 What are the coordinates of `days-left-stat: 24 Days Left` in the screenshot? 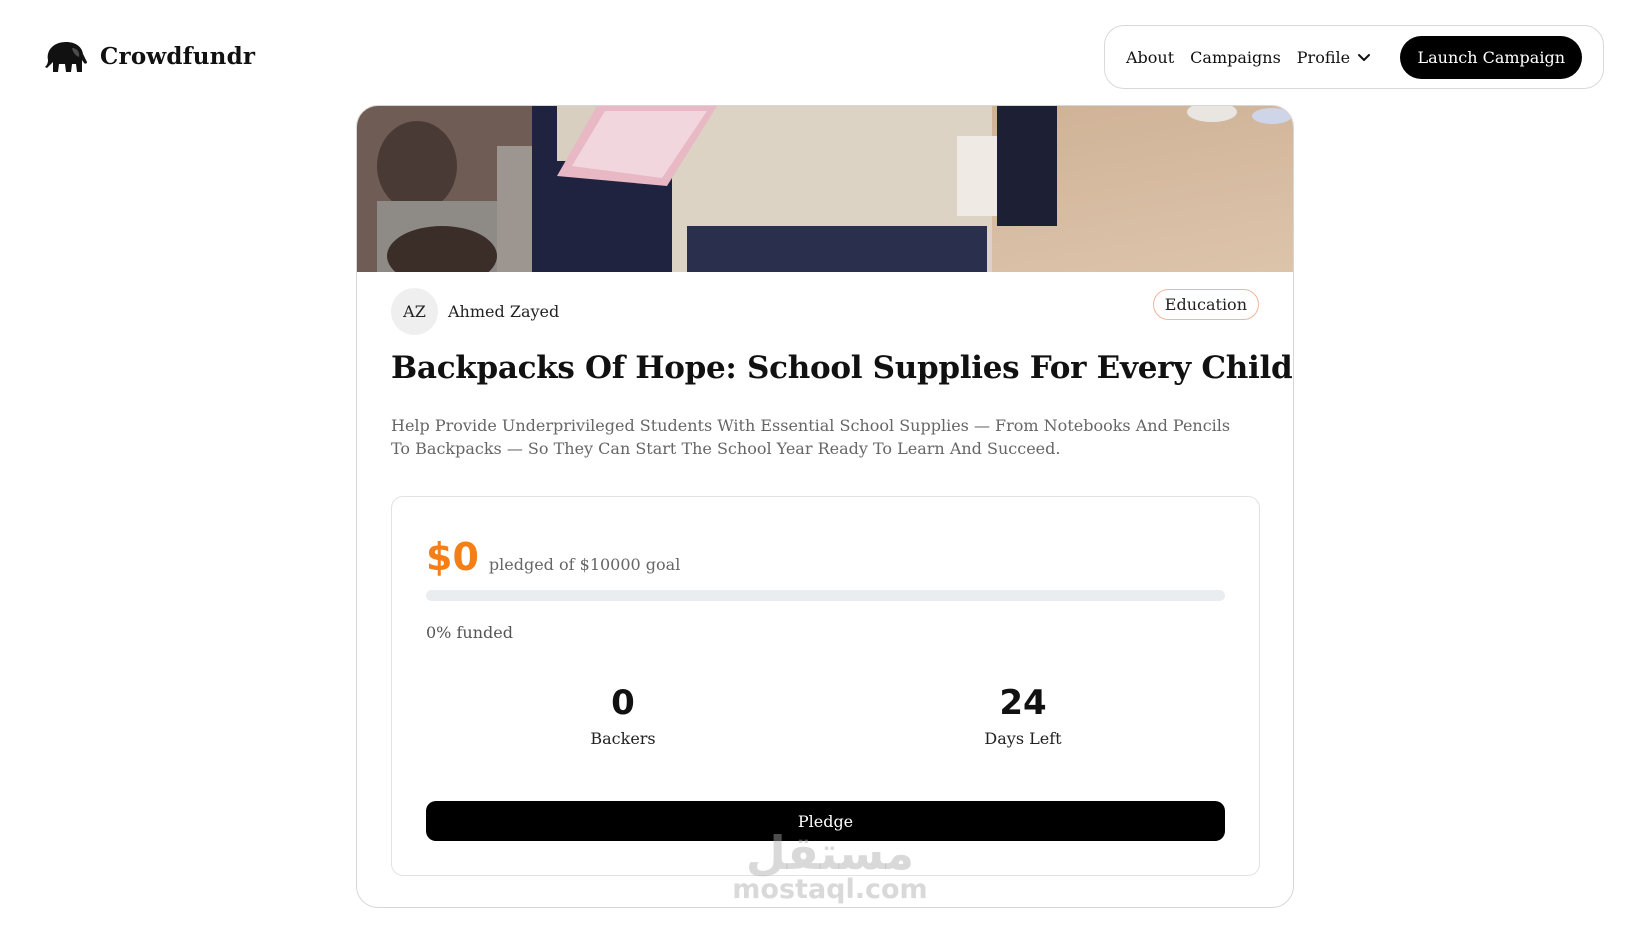 It's located at (1023, 715).